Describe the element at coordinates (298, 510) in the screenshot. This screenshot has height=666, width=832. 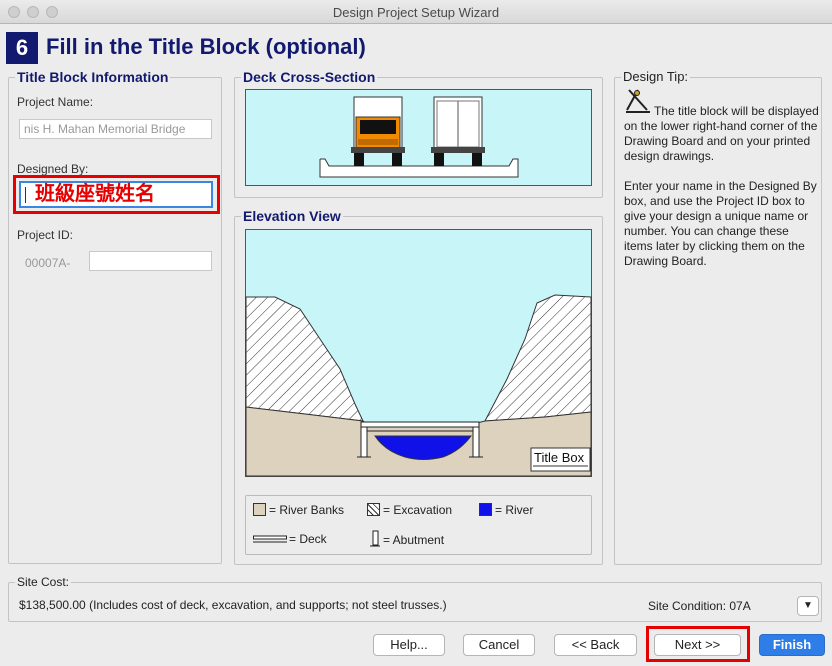
I see `legend-river-banks: = River Banks` at that location.